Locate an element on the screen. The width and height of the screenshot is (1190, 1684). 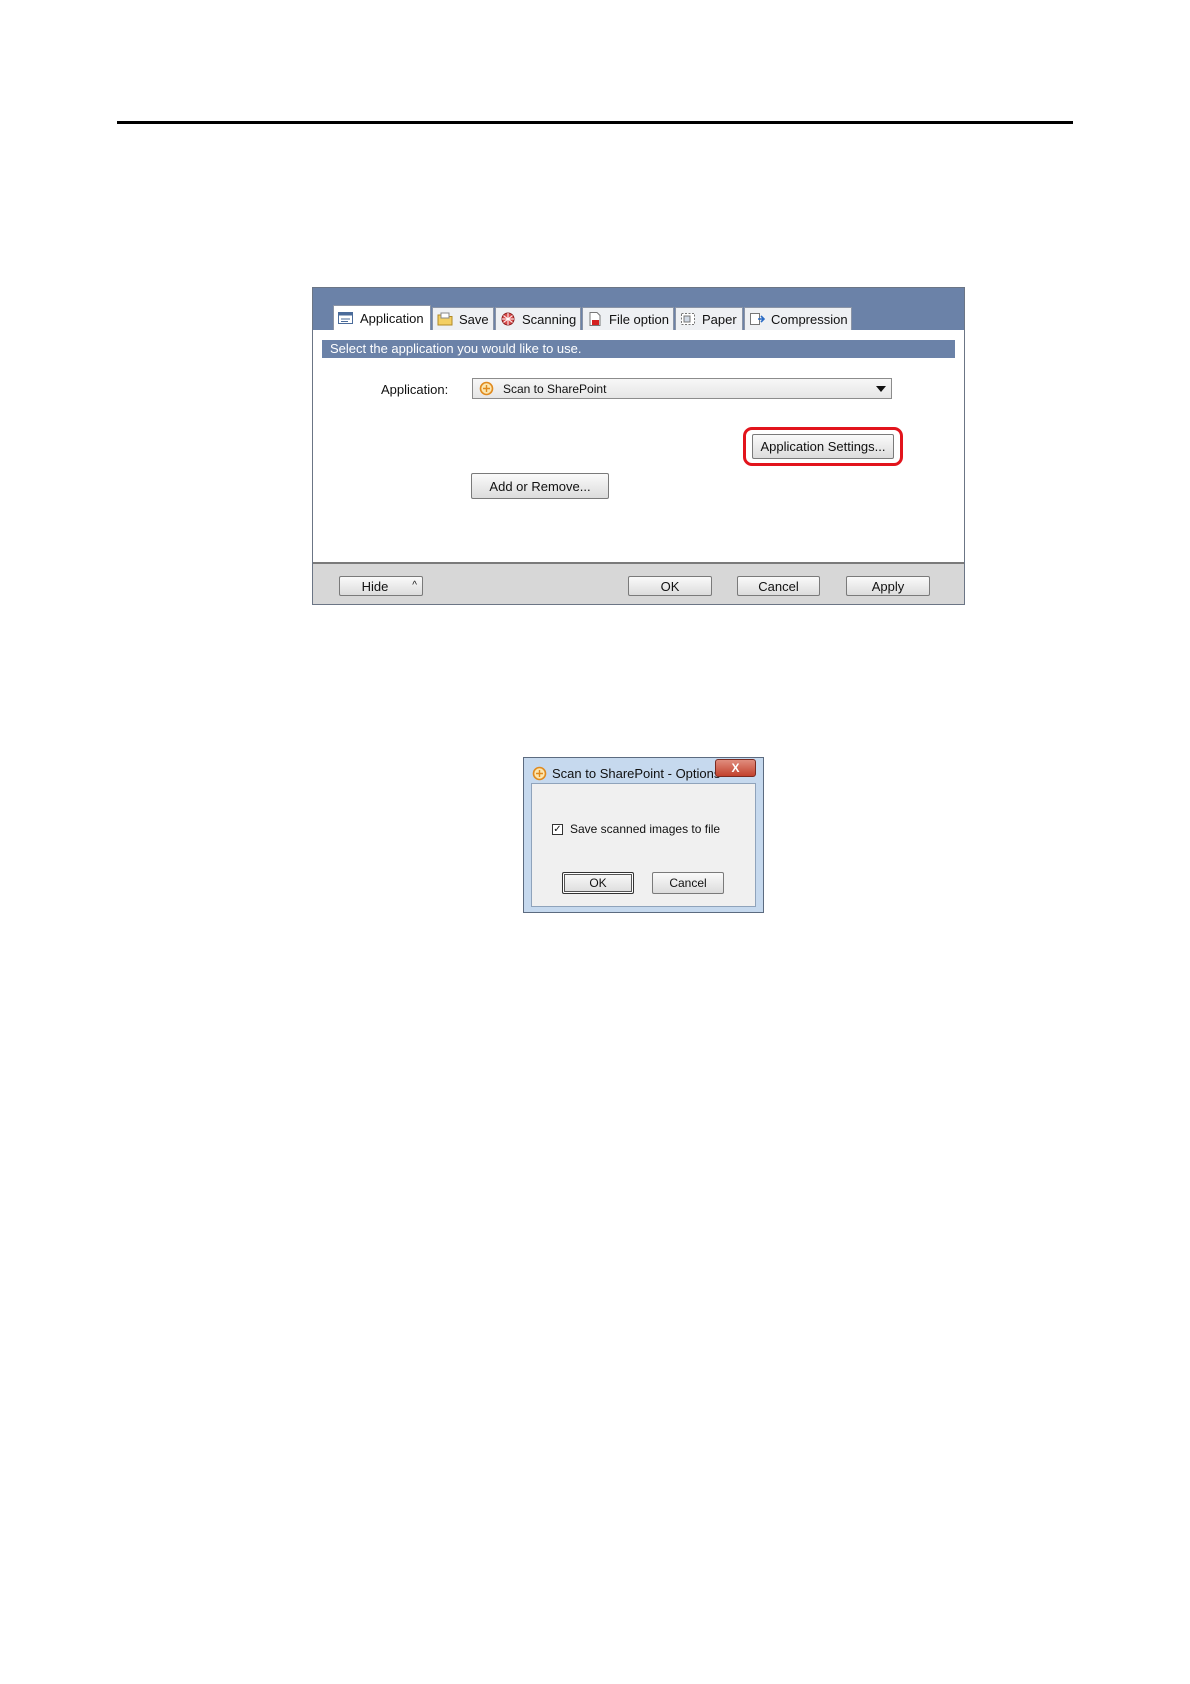
tab-compression: Compression is located at coordinates (798, 318).